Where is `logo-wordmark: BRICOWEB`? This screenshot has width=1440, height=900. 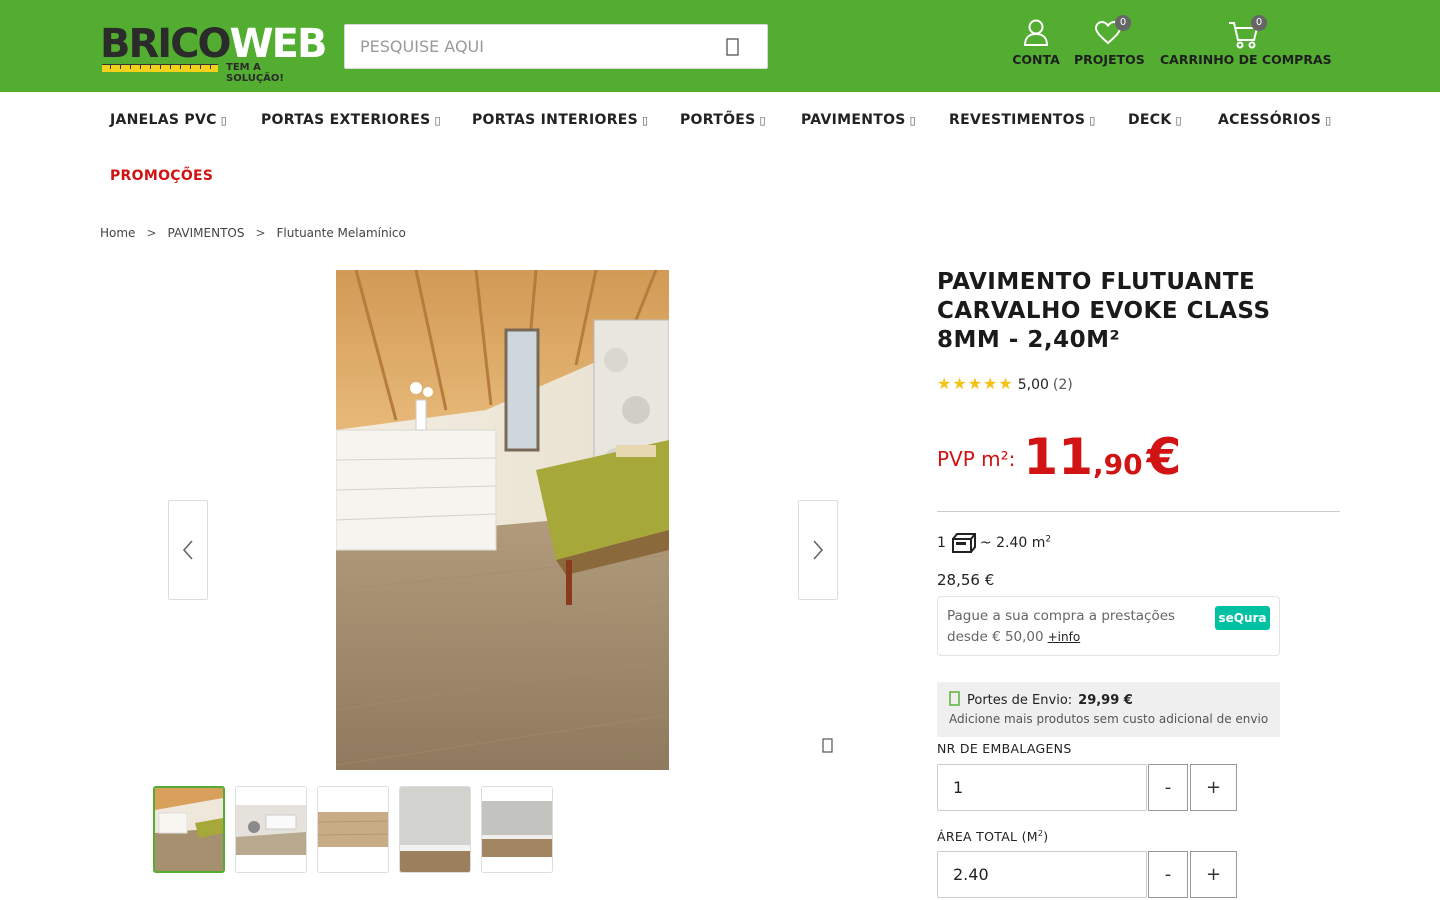 logo-wordmark: BRICOWEB is located at coordinates (214, 44).